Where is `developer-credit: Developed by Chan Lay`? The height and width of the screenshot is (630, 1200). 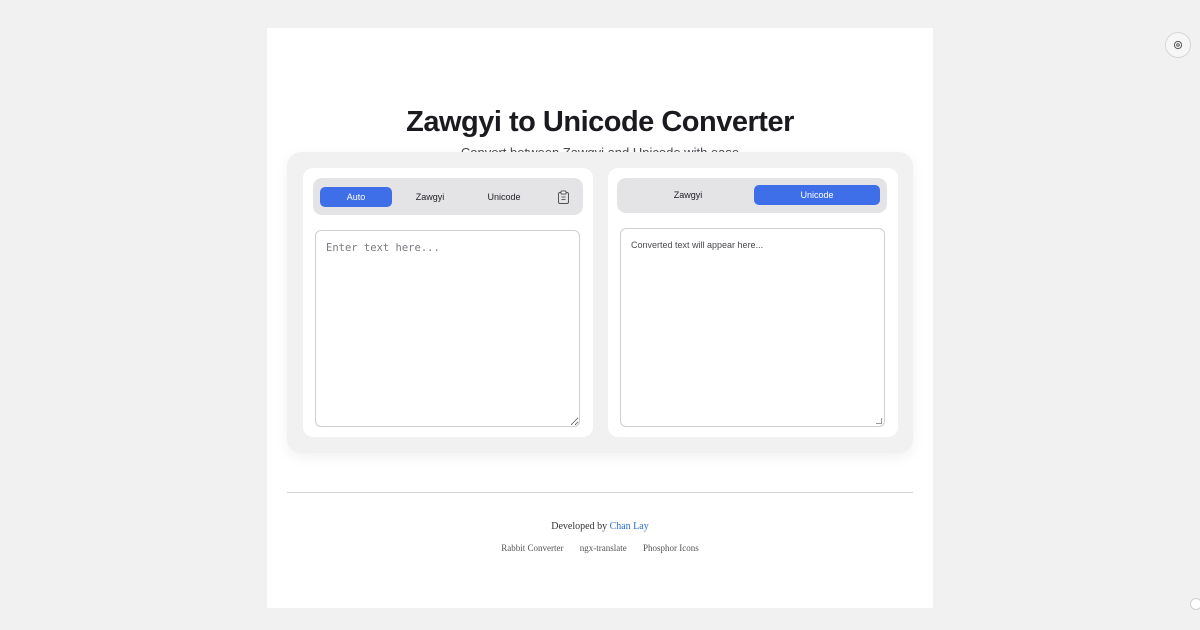 developer-credit: Developed by Chan Lay is located at coordinates (600, 526).